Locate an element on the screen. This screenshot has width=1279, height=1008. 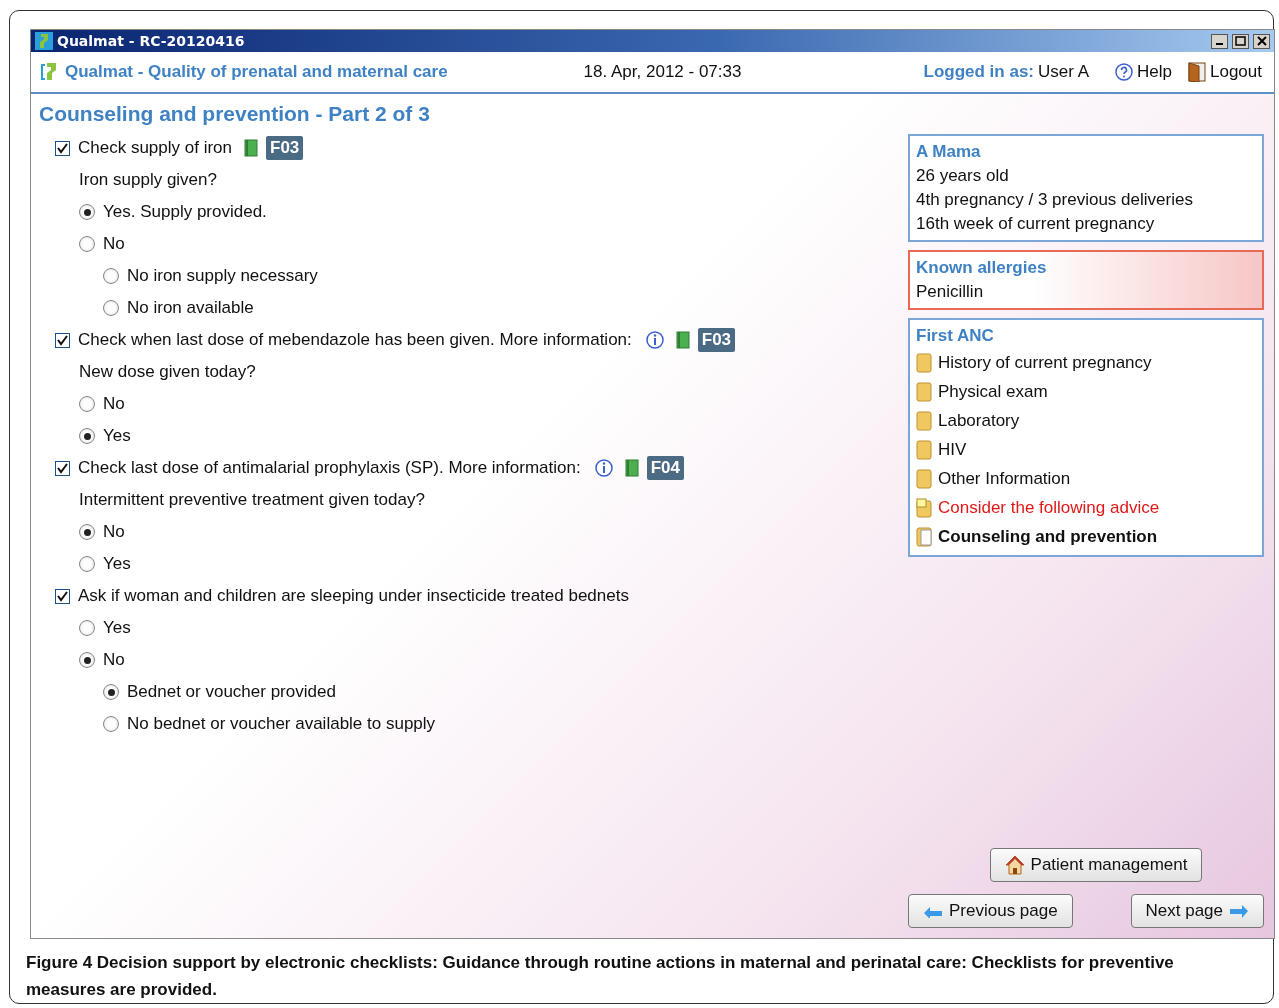
patient-detail: 4th pregnancy / 3 previous deliveries is located at coordinates (1055, 200).